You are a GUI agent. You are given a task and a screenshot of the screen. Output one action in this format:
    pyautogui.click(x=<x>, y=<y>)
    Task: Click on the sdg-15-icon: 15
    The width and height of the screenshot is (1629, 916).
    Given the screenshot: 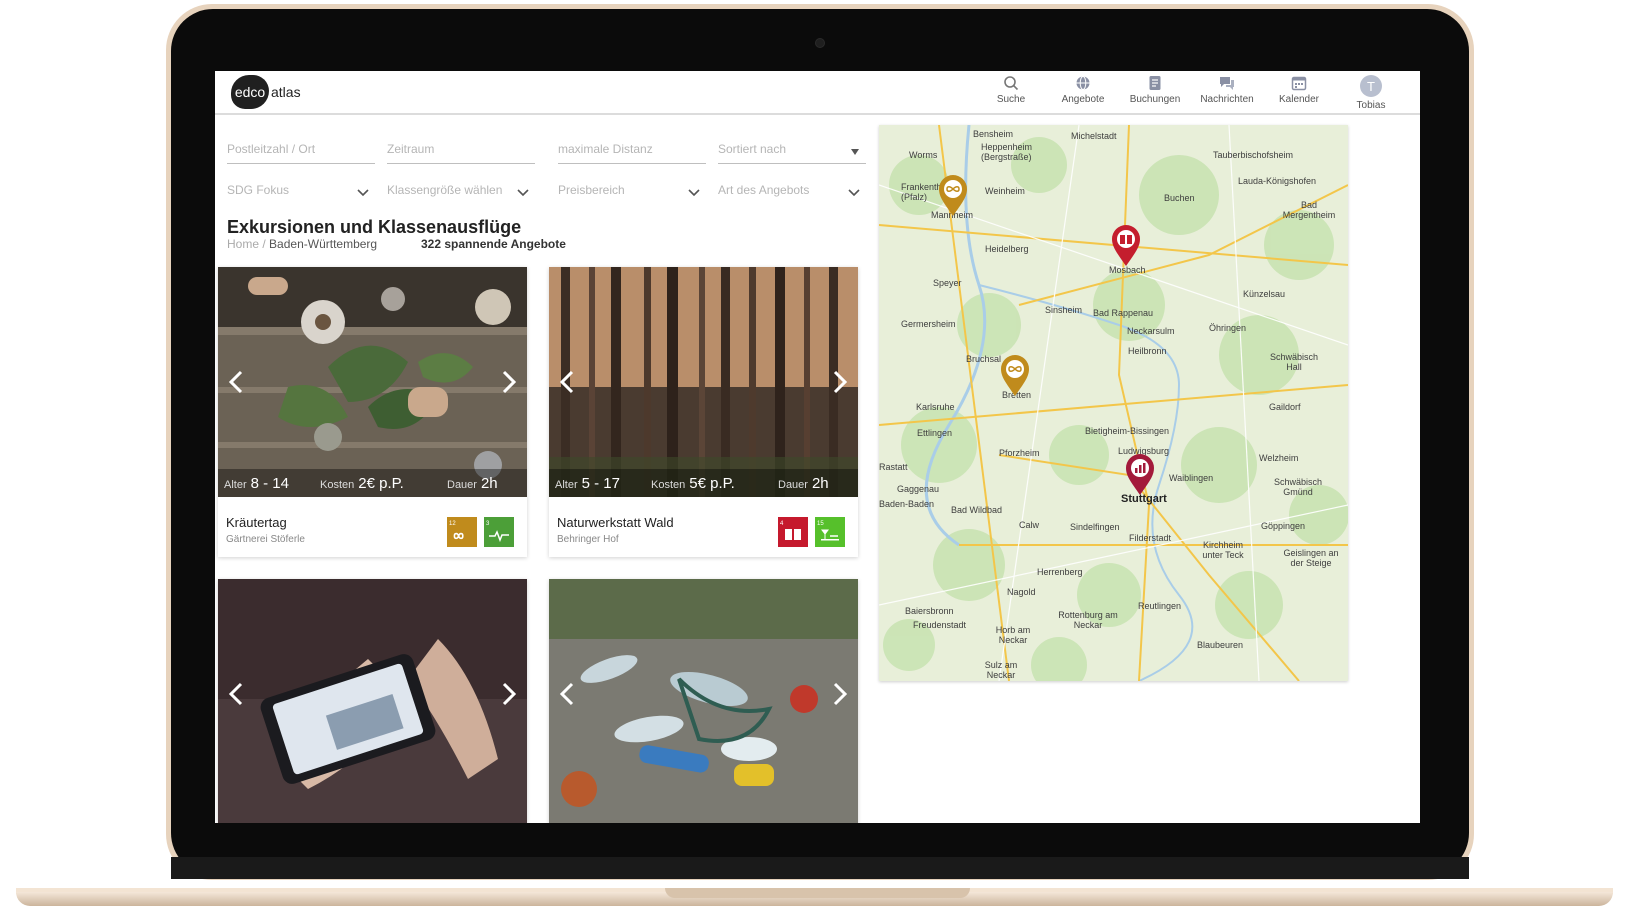 What is the action you would take?
    pyautogui.click(x=830, y=532)
    